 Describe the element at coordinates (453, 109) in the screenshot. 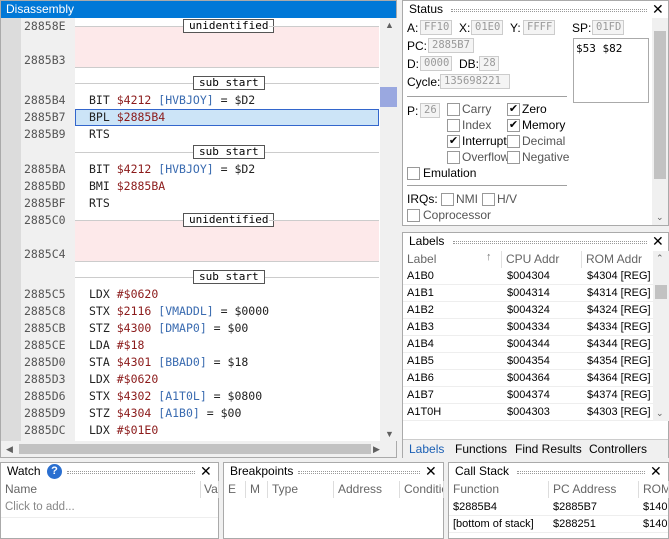

I see `flag-checkbox-carry` at that location.